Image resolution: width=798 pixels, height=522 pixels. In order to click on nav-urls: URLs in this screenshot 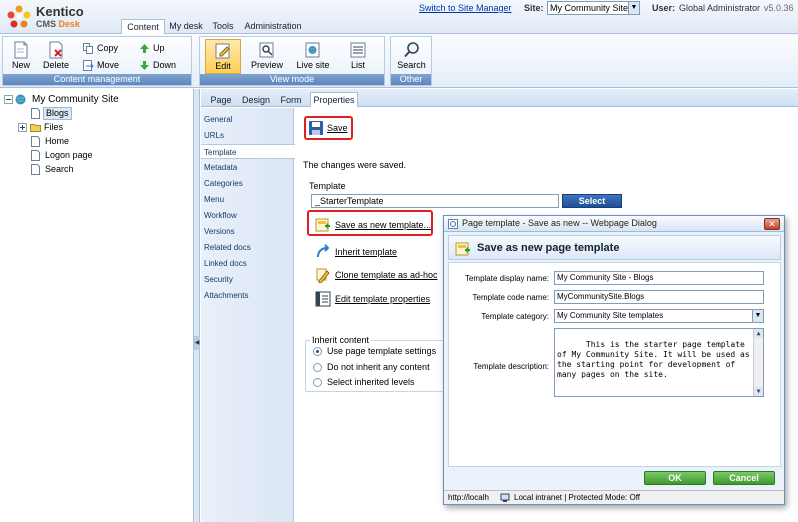, I will do `click(247, 135)`.